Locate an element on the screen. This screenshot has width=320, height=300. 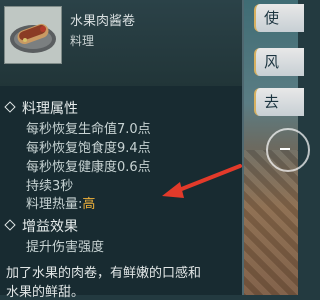
attribute-line-heat: 料理热量:高 is located at coordinates (60, 202).